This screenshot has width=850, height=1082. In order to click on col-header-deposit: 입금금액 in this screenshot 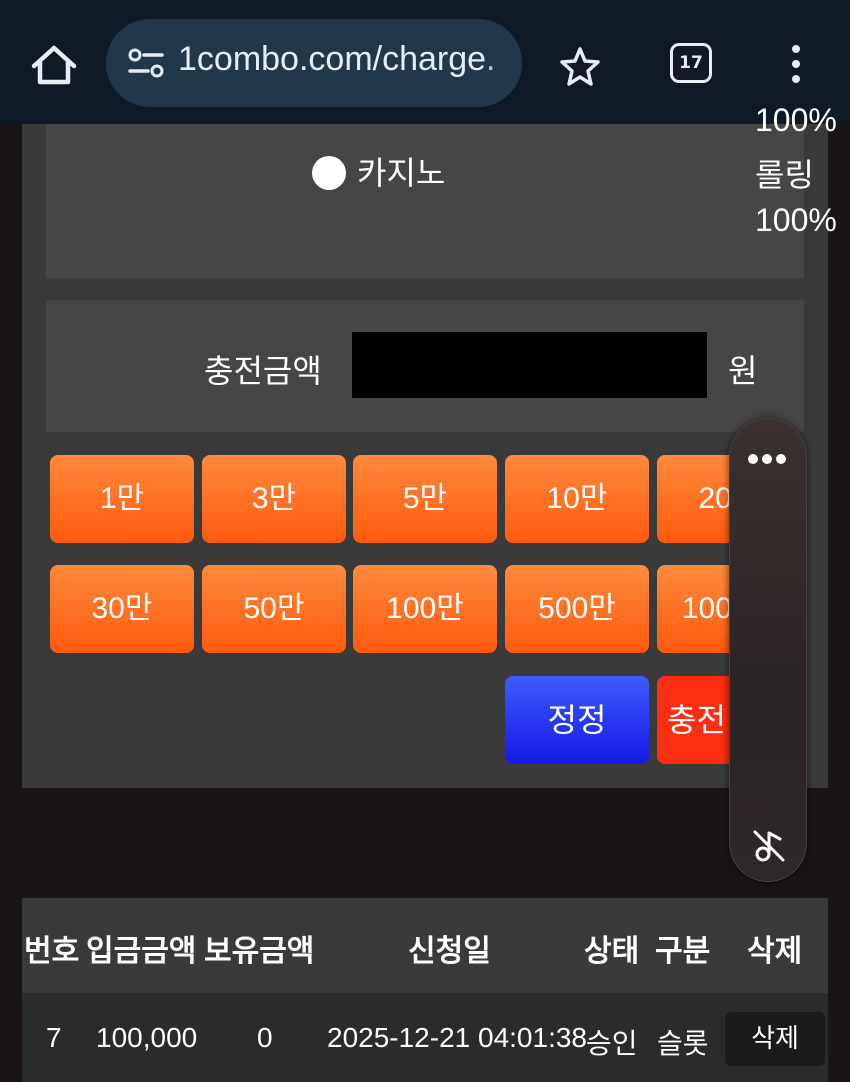, I will do `click(141, 951)`.